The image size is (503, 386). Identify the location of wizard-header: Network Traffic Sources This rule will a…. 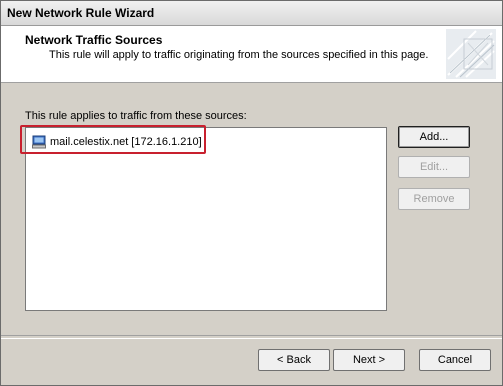
(251, 54).